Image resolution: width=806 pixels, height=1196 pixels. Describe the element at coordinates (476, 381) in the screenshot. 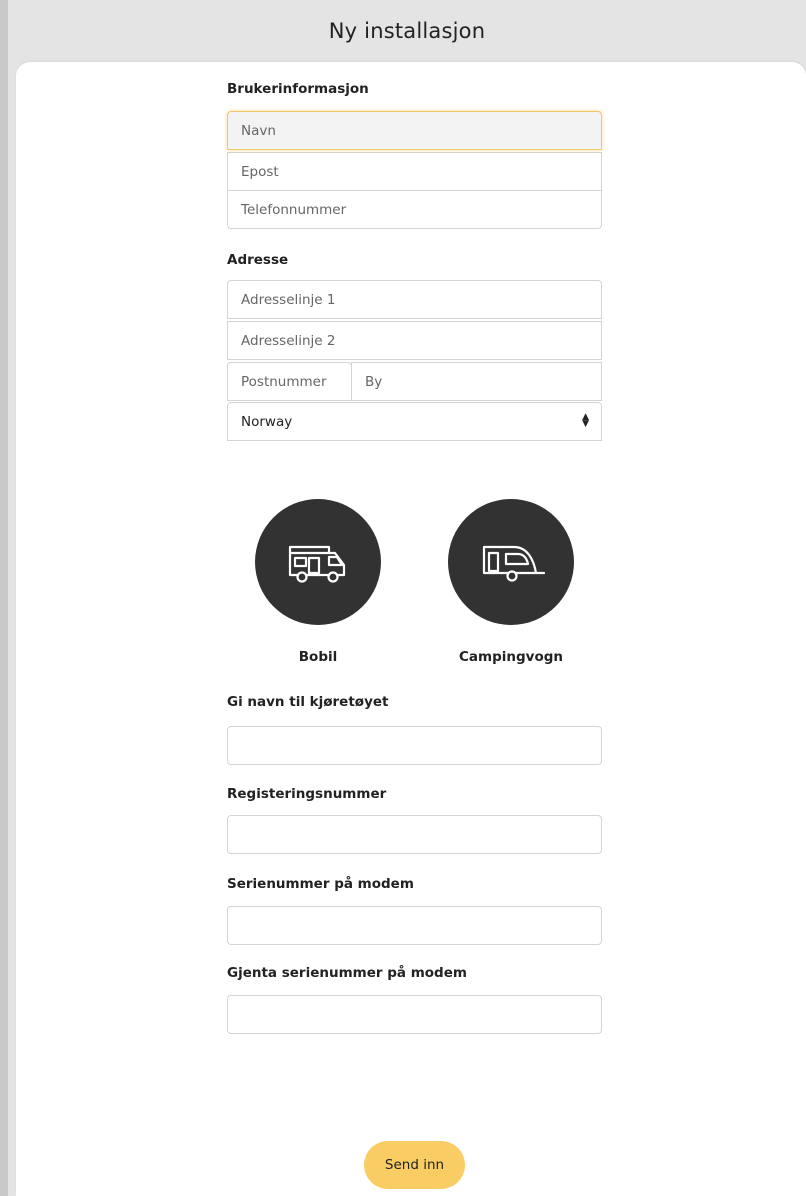

I see `city-input` at that location.